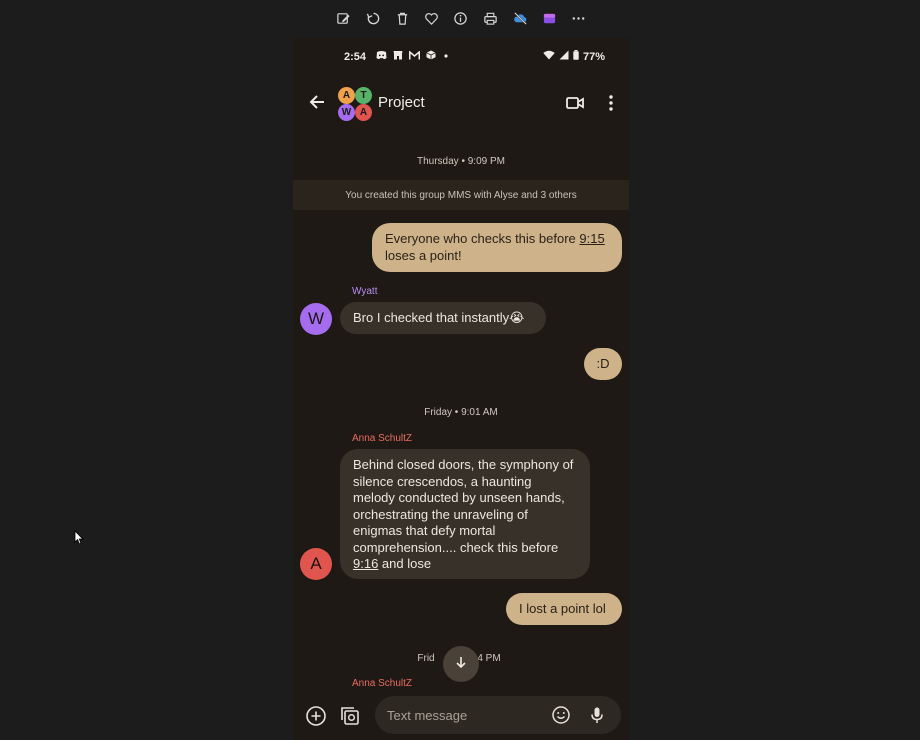 This screenshot has height=740, width=920. I want to click on store-icon, so click(398, 56).